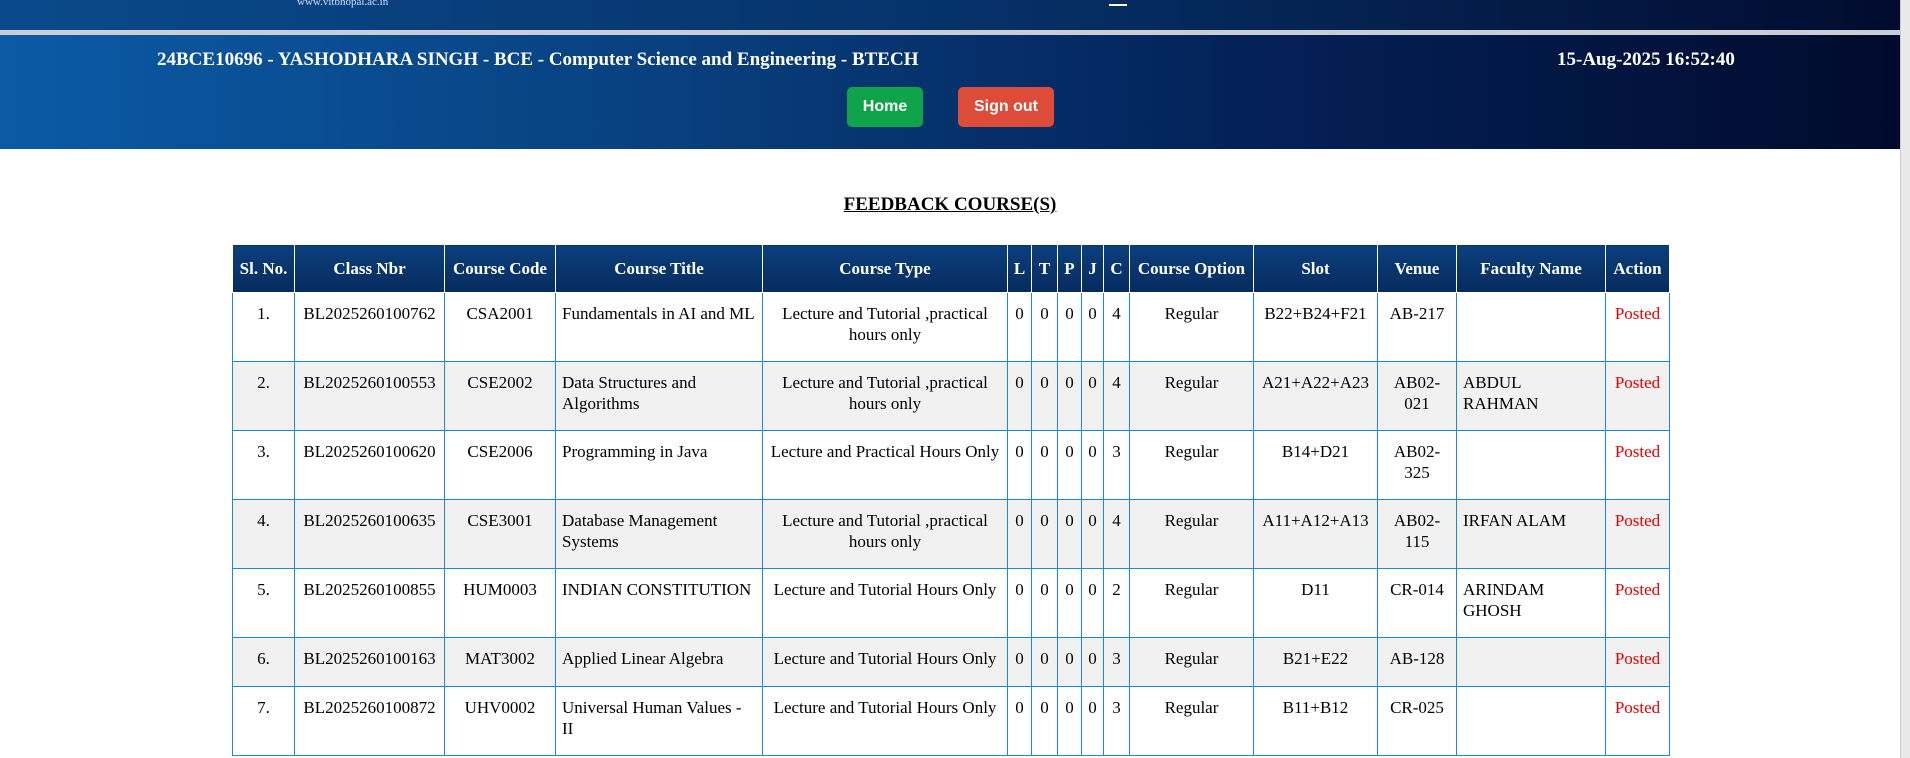  What do you see at coordinates (1417, 396) in the screenshot?
I see `cell-venue: AB02-021` at bounding box center [1417, 396].